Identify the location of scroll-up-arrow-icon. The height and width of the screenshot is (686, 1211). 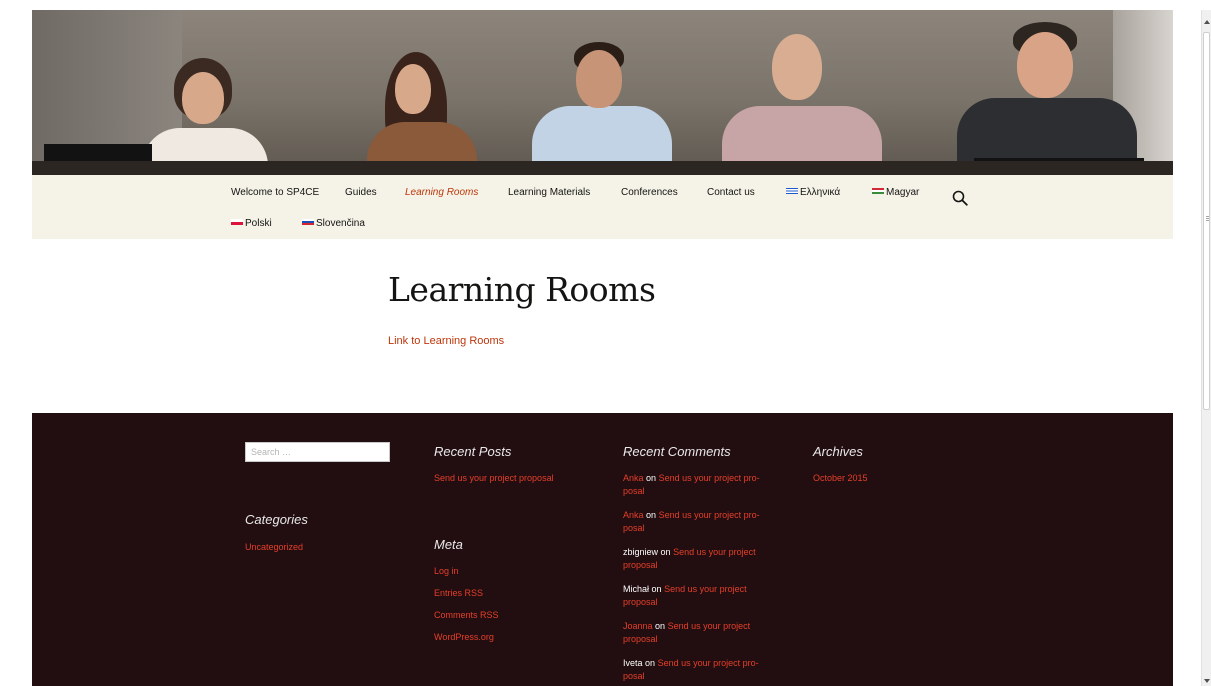
(1207, 22).